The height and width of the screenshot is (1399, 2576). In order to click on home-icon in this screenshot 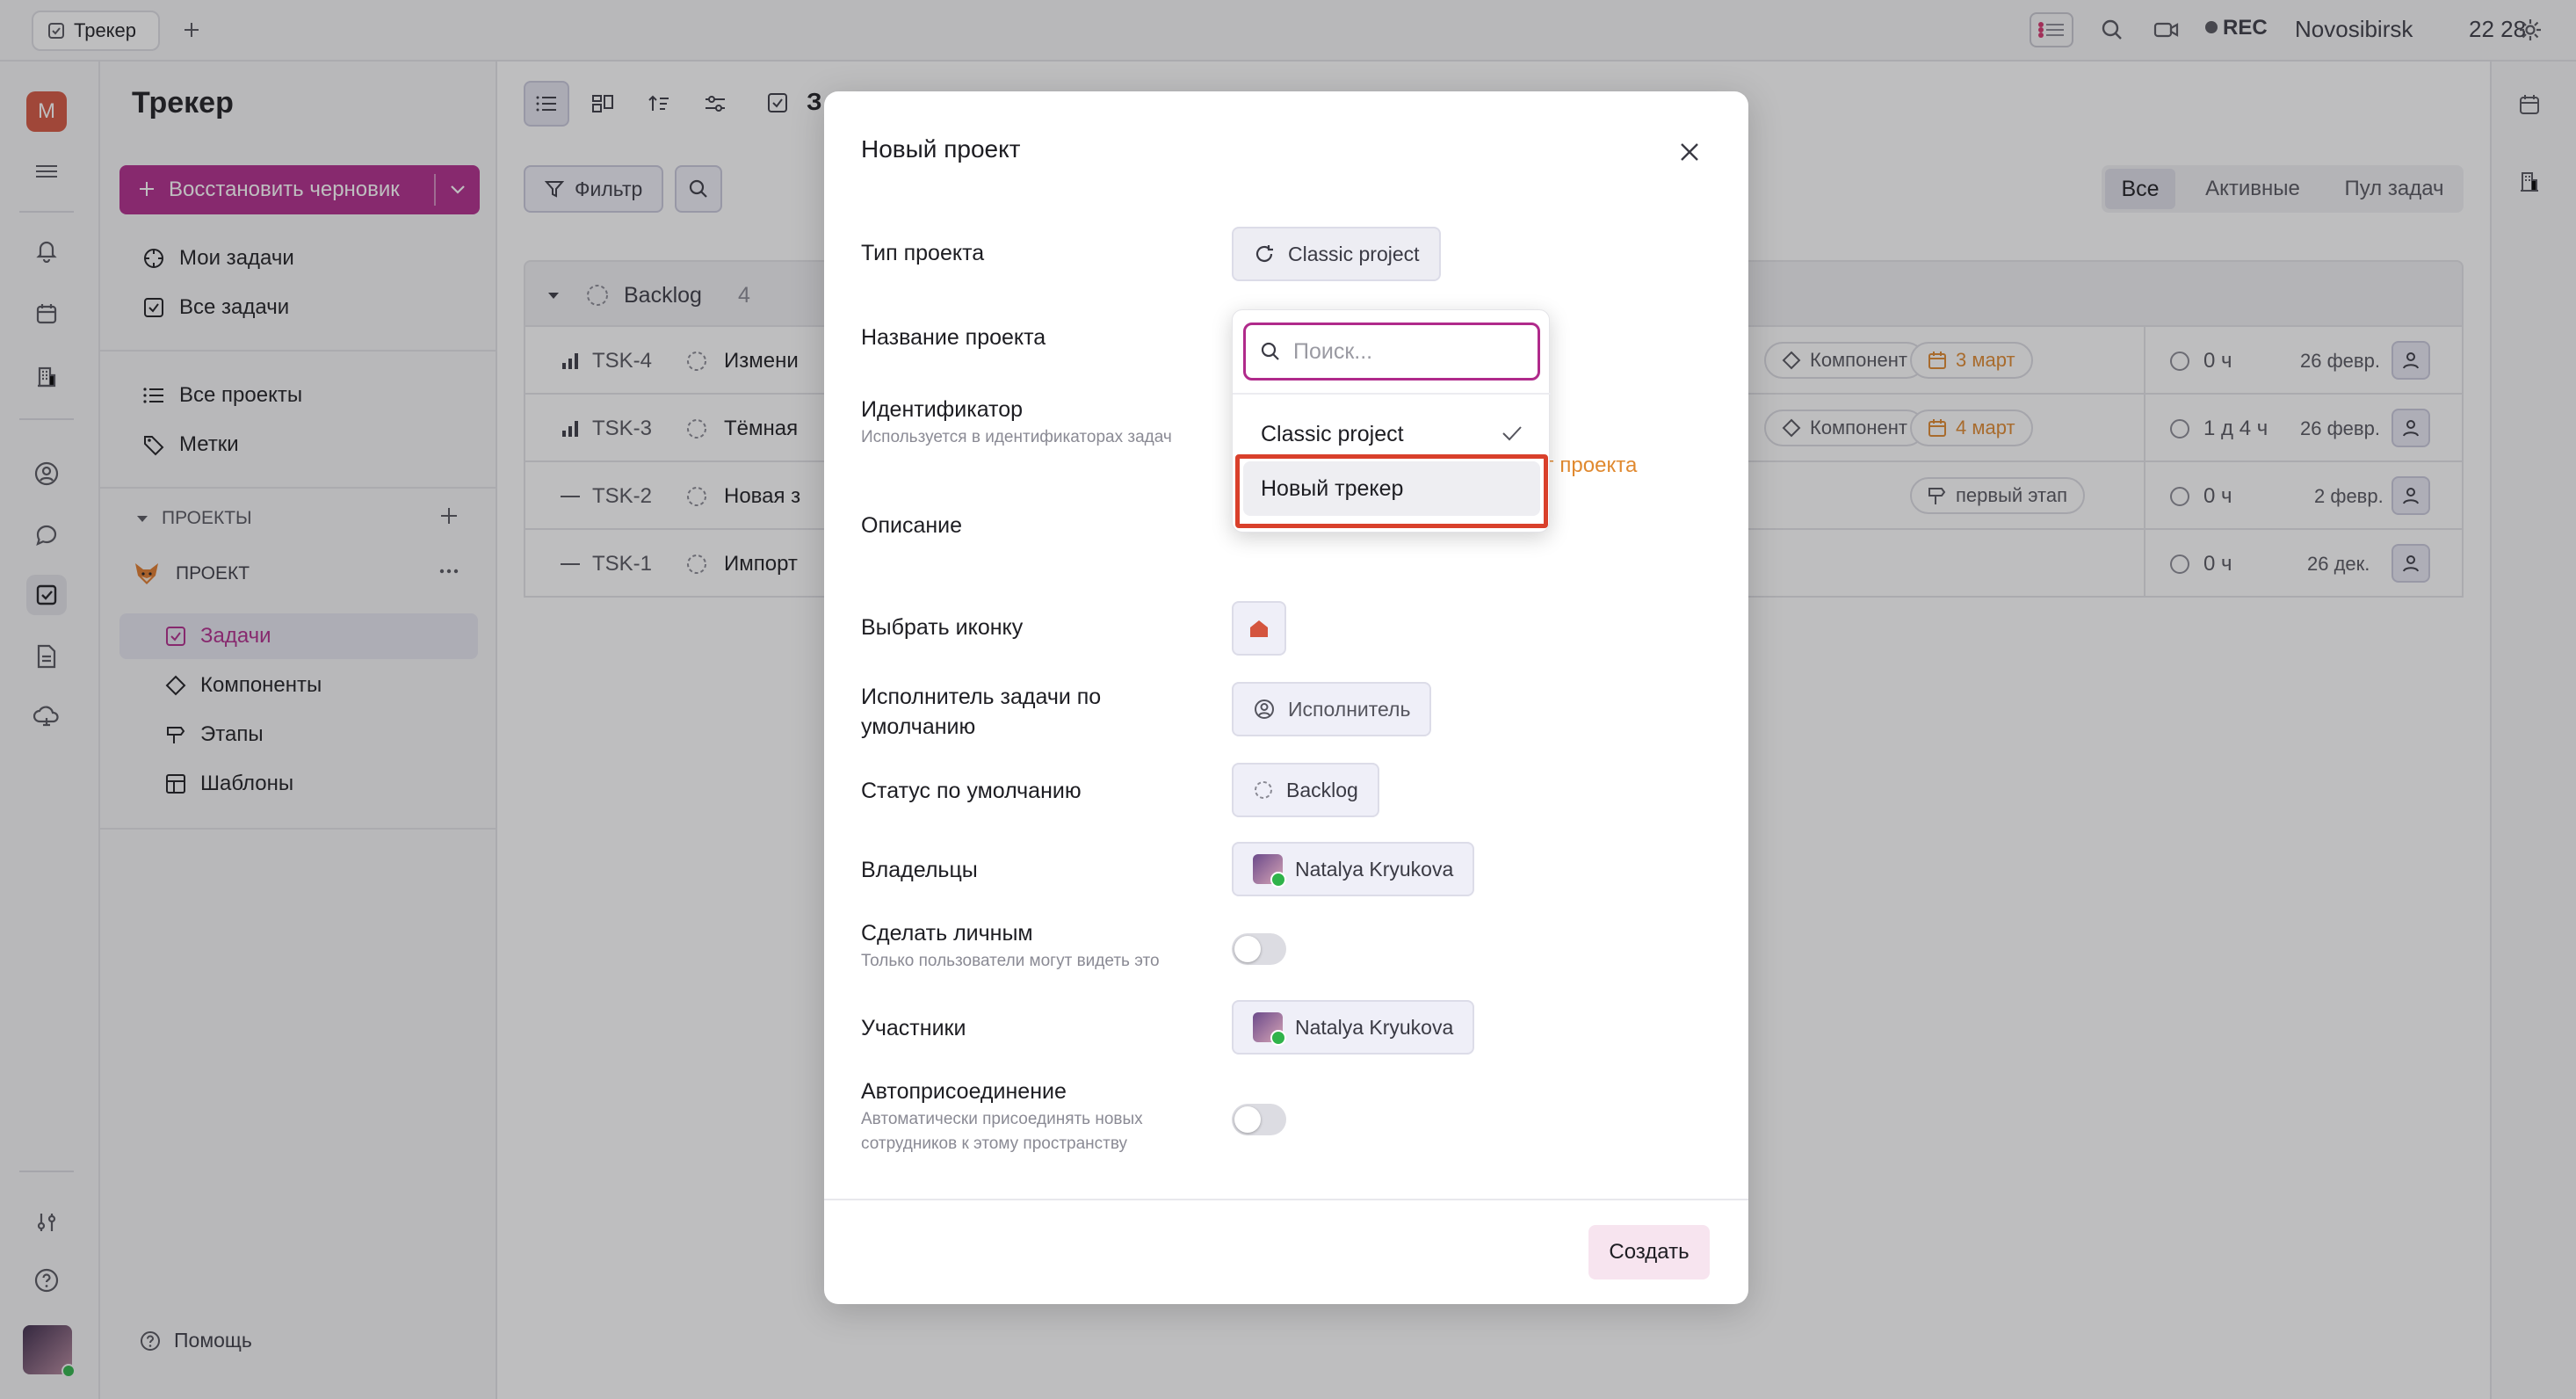, I will do `click(1259, 628)`.